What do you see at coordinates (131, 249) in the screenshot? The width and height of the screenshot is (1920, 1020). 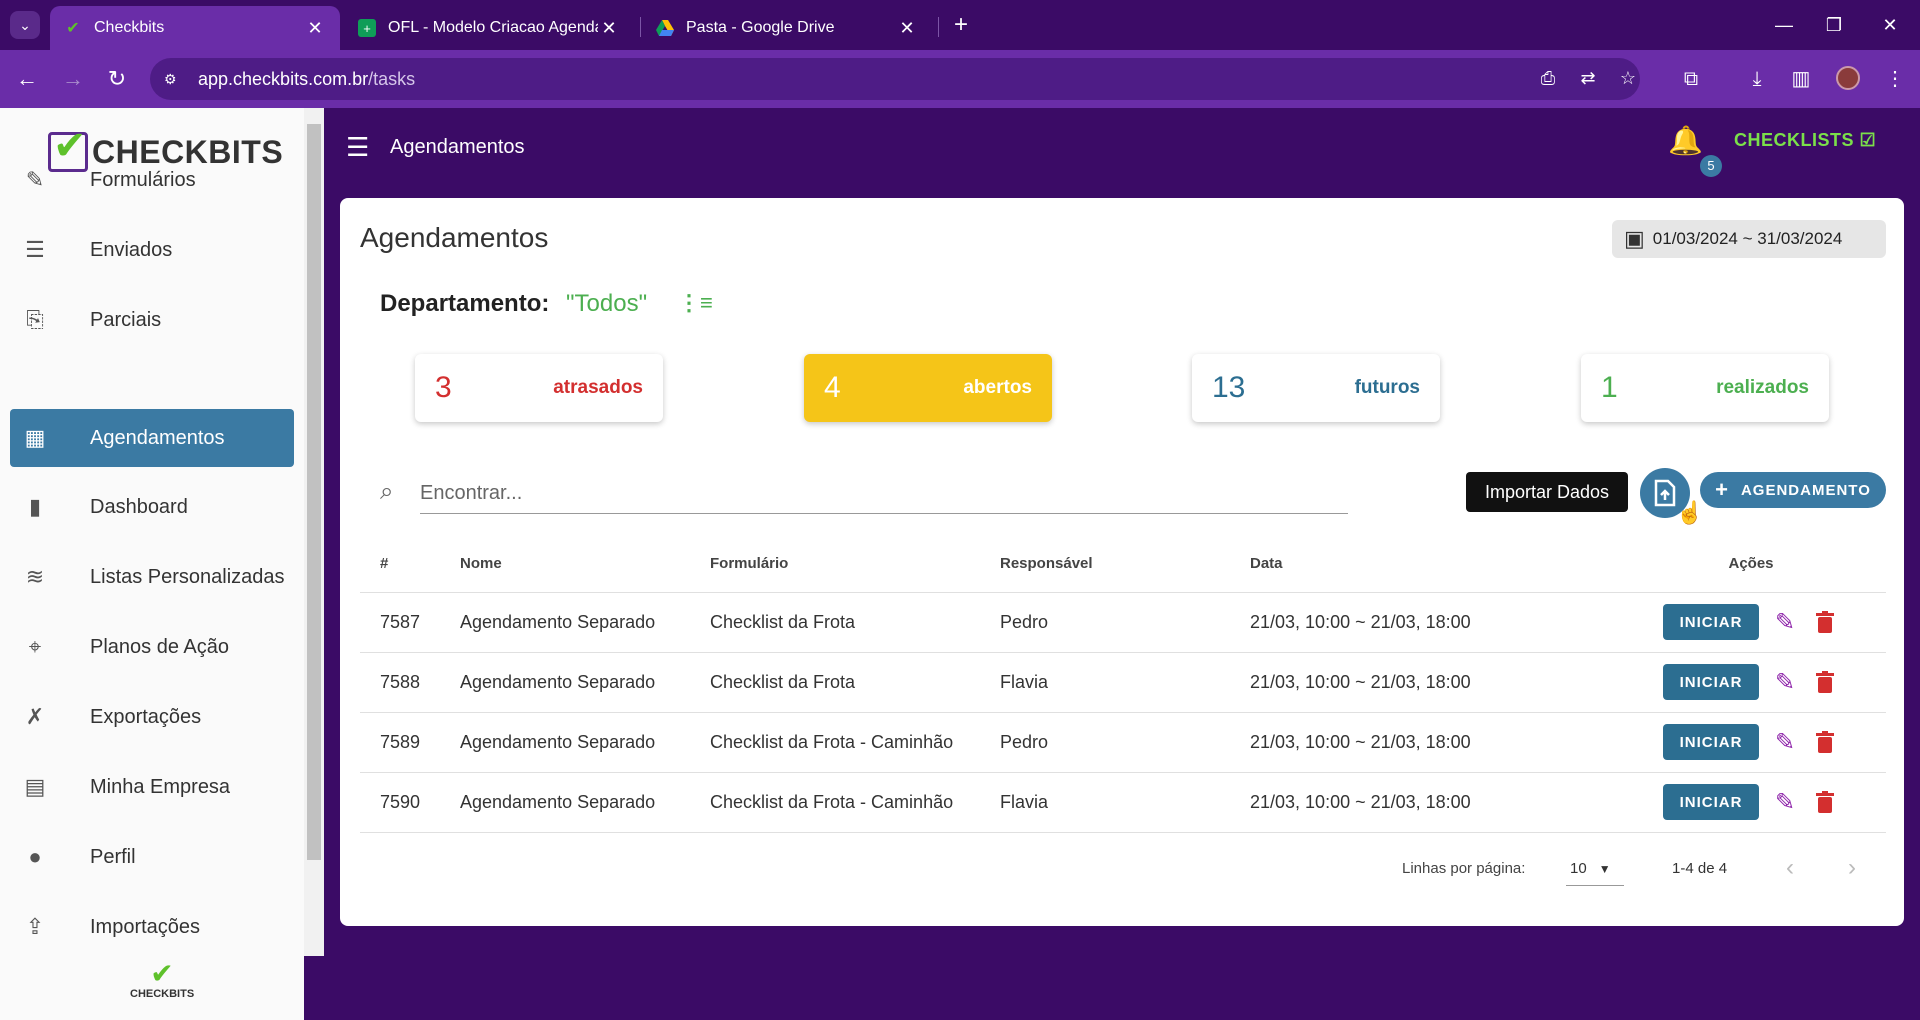 I see `sidebar-item-label: Enviados` at bounding box center [131, 249].